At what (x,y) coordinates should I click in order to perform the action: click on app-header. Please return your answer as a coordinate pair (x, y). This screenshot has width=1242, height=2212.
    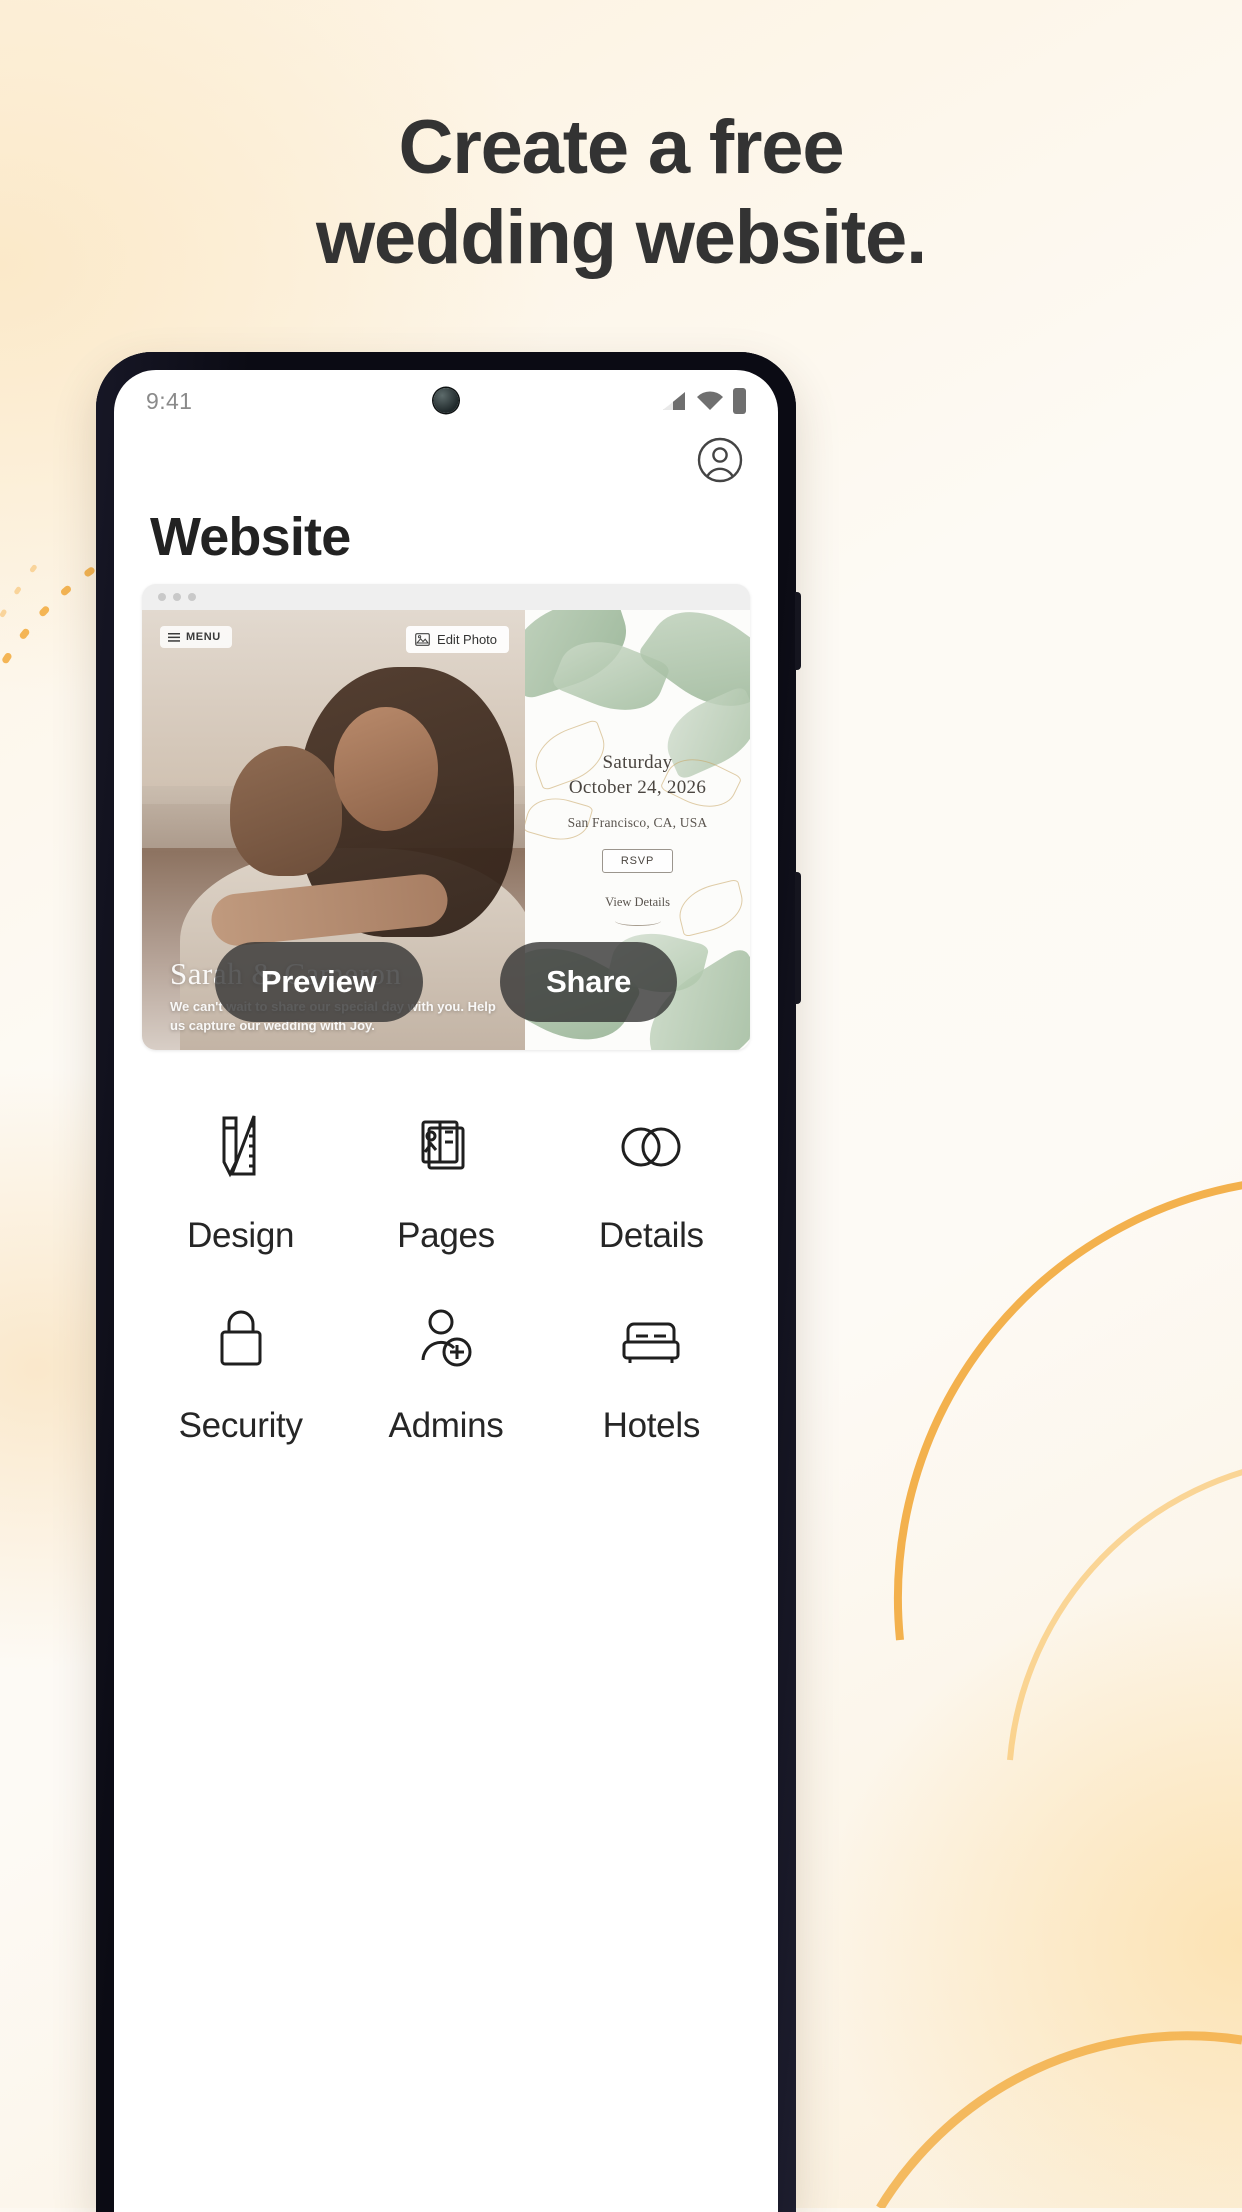
    Looking at the image, I should click on (446, 458).